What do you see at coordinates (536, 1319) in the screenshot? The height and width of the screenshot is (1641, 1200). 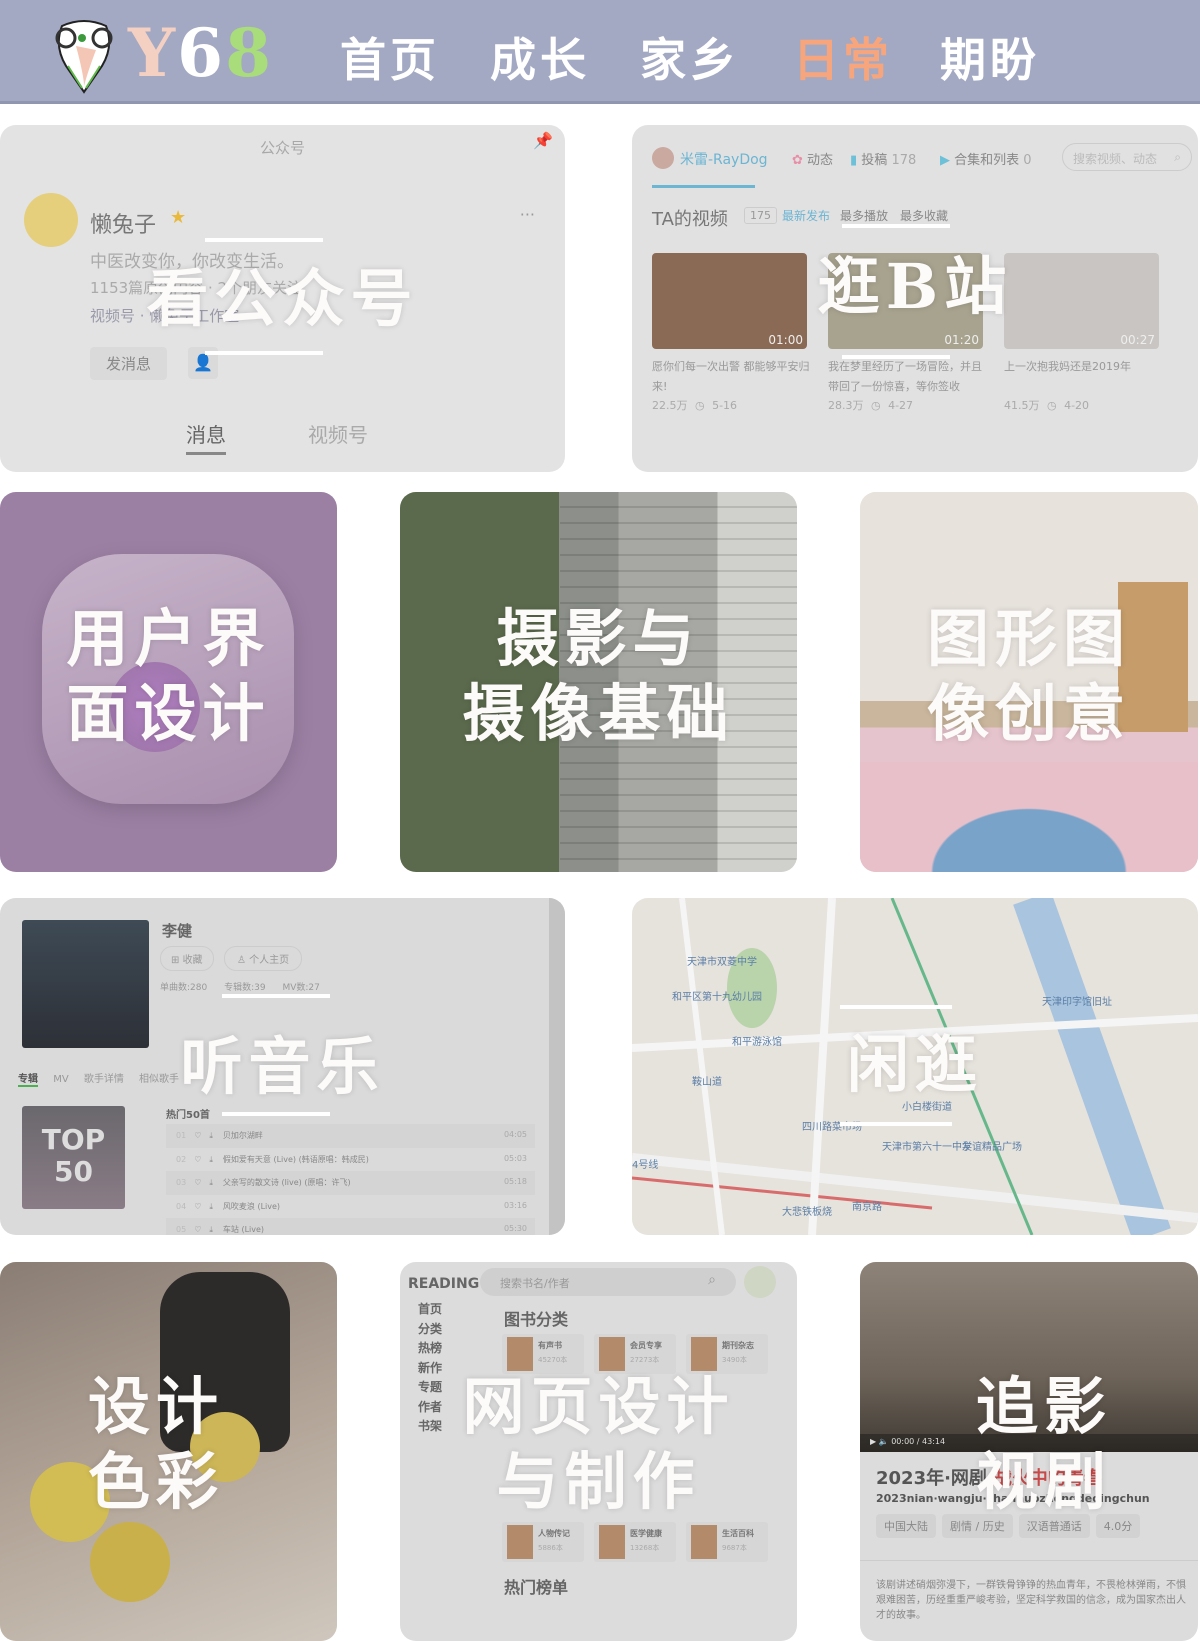 I see `category-title: 图书分类` at bounding box center [536, 1319].